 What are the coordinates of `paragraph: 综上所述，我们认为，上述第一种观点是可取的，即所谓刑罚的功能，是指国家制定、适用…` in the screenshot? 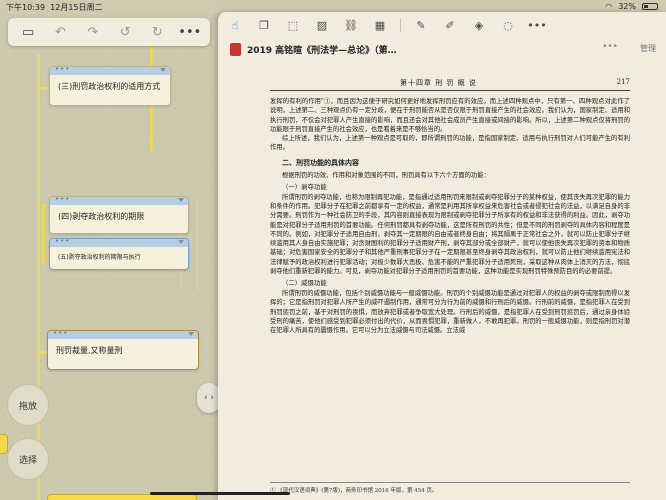 It's located at (450, 143).